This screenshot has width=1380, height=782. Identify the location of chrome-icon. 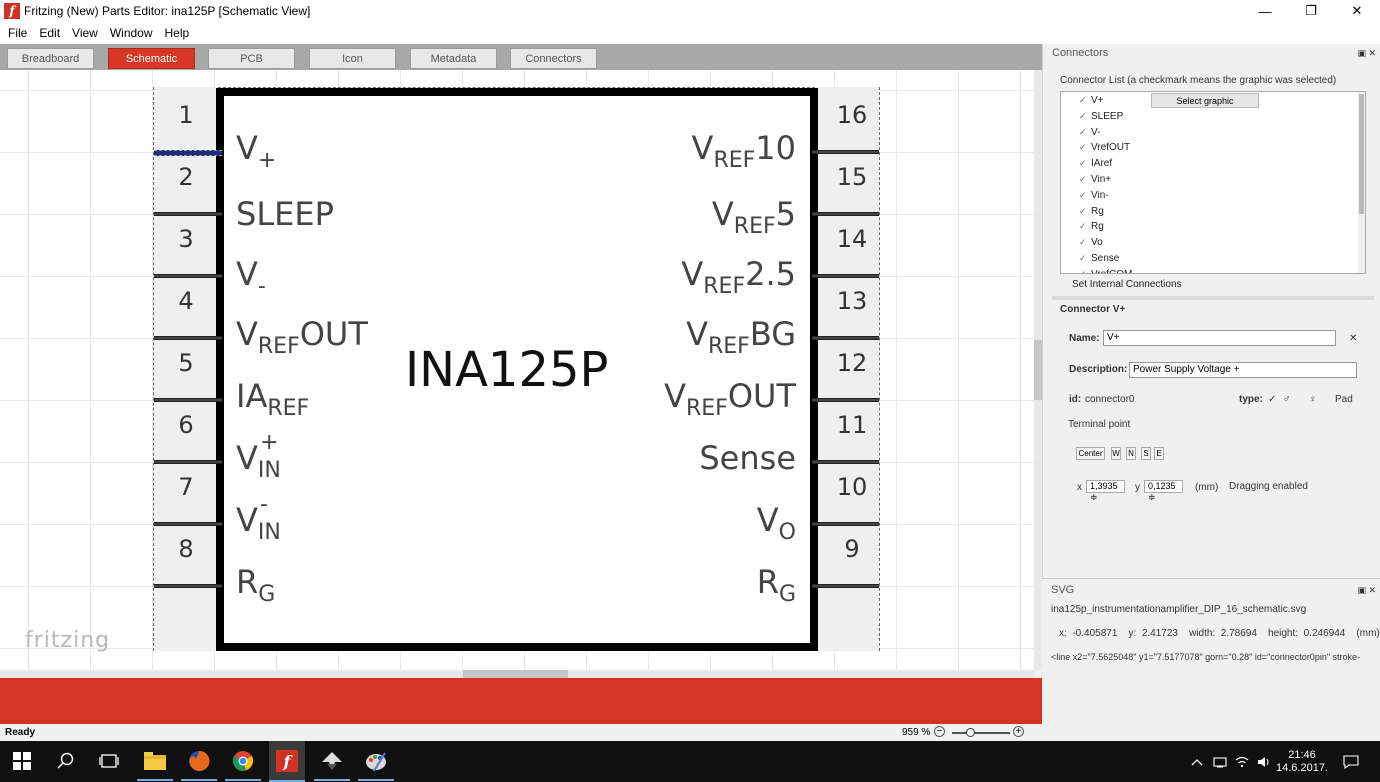
(243, 761).